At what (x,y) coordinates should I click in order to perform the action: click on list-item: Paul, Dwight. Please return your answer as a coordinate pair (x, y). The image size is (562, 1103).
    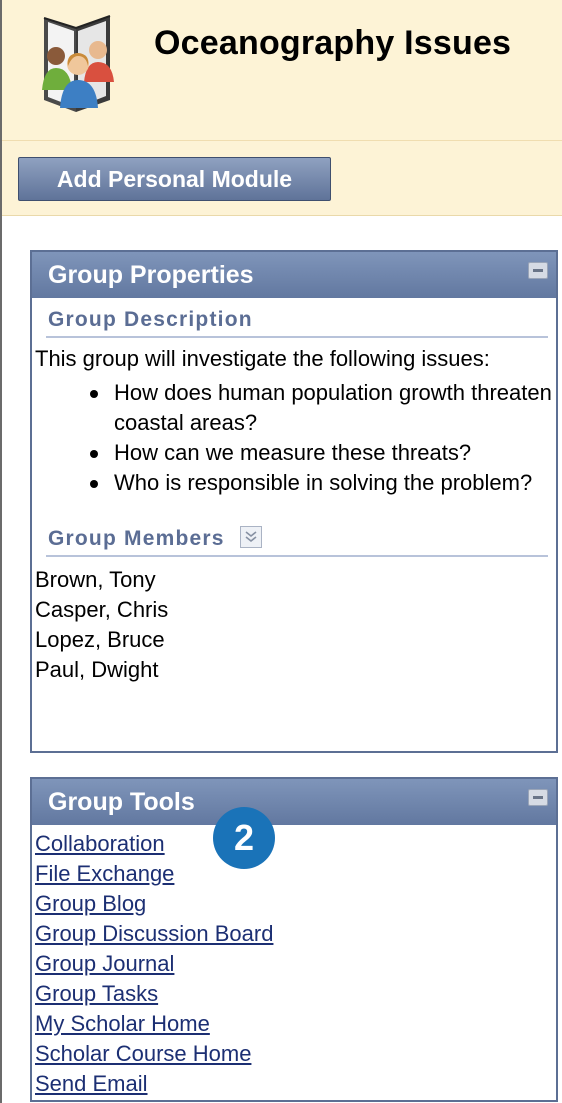
    Looking at the image, I should click on (97, 669).